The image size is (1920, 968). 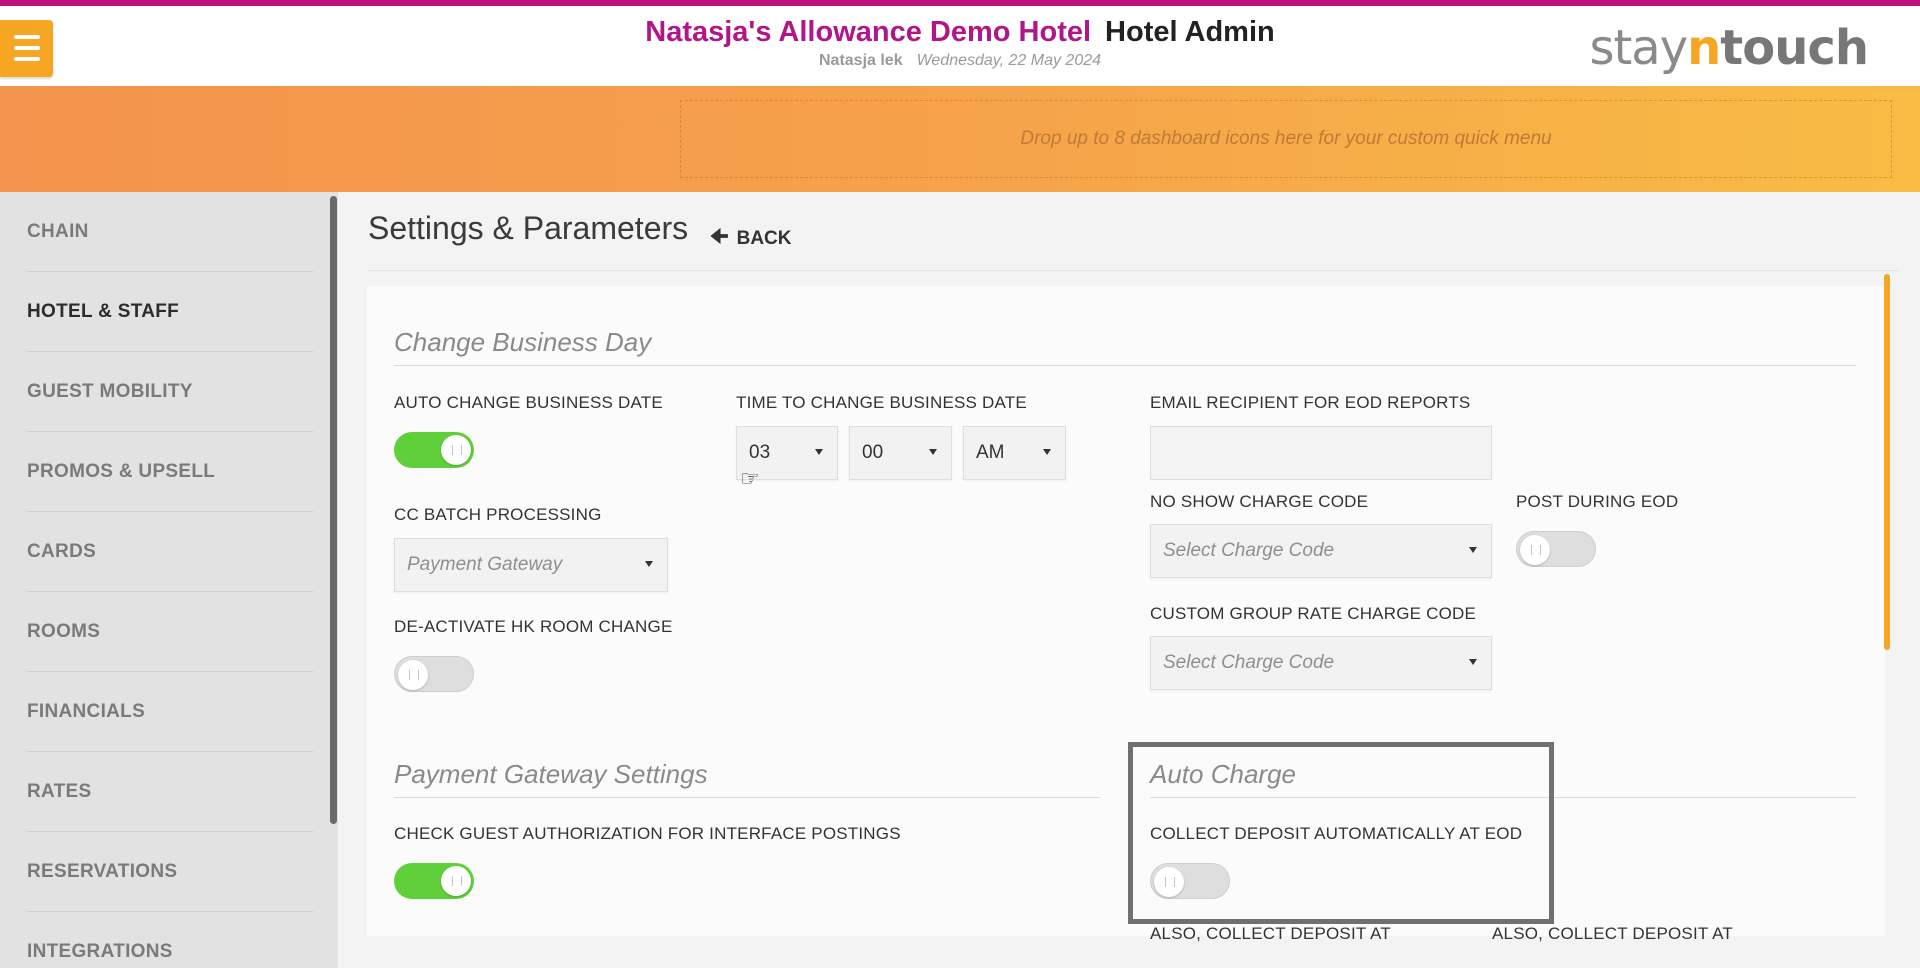 What do you see at coordinates (434, 881) in the screenshot?
I see `check-guest-auth-toggle` at bounding box center [434, 881].